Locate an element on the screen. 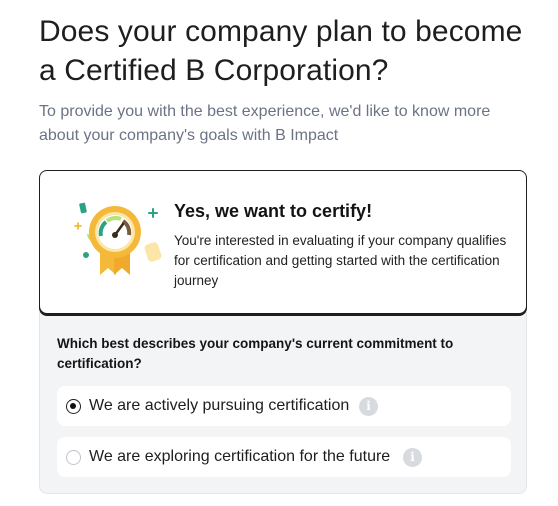  radio-actively-pursuing is located at coordinates (73, 406).